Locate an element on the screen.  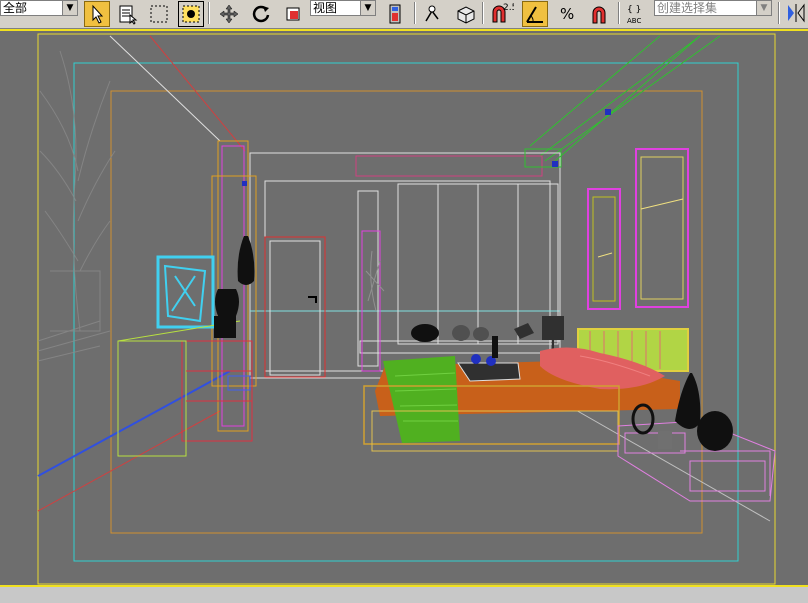
select-icon is located at coordinates (98, 14).